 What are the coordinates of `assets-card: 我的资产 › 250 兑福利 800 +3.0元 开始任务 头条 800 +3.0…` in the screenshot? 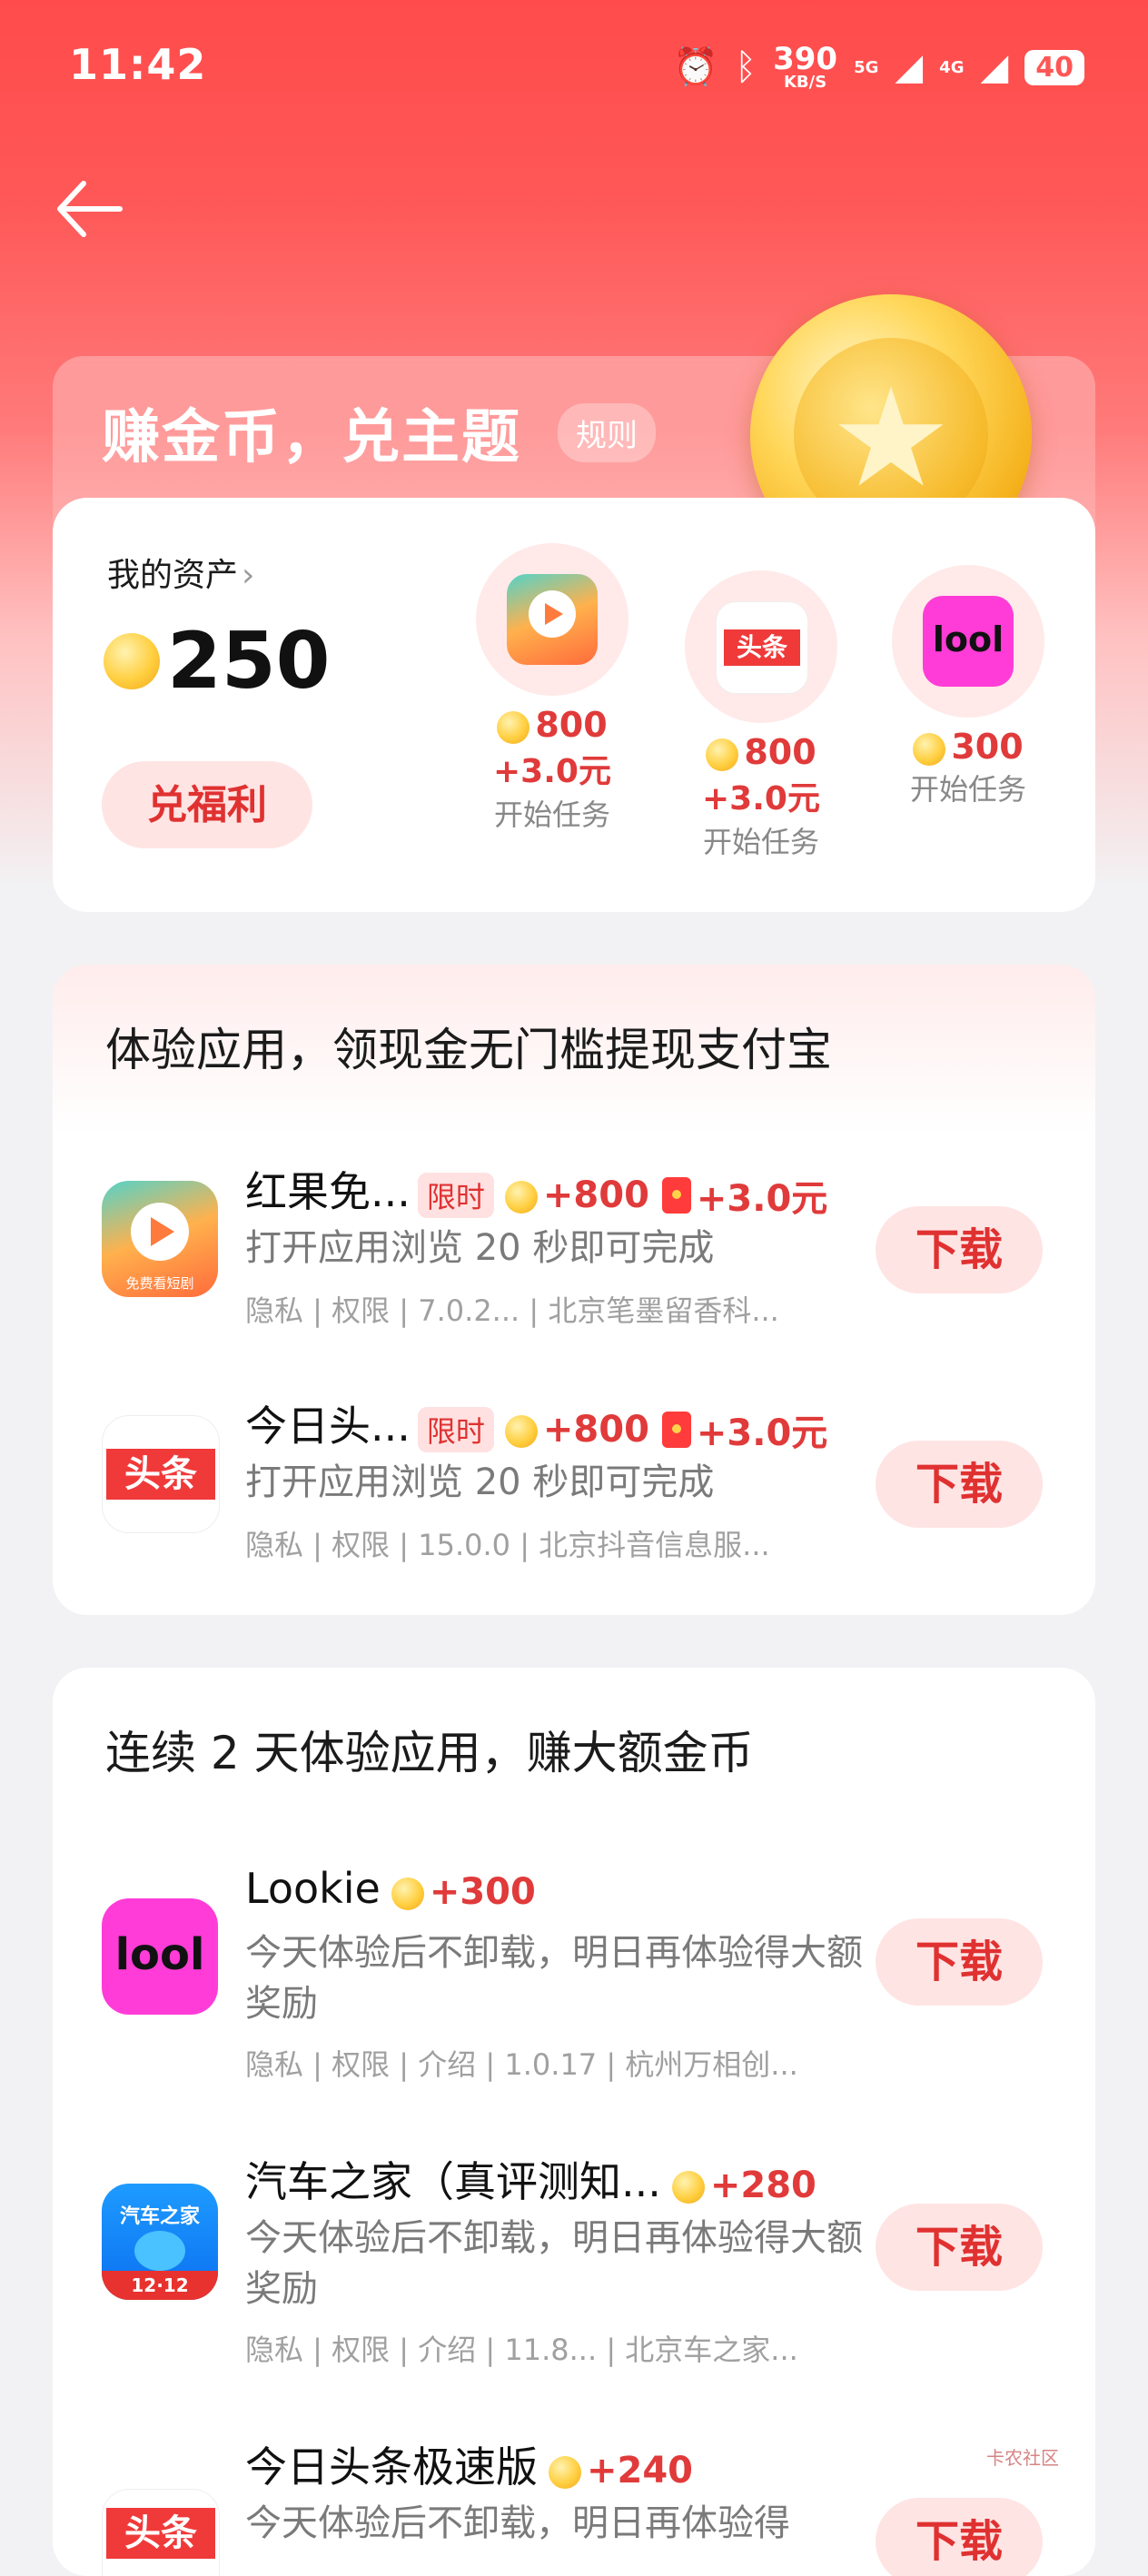 It's located at (574, 705).